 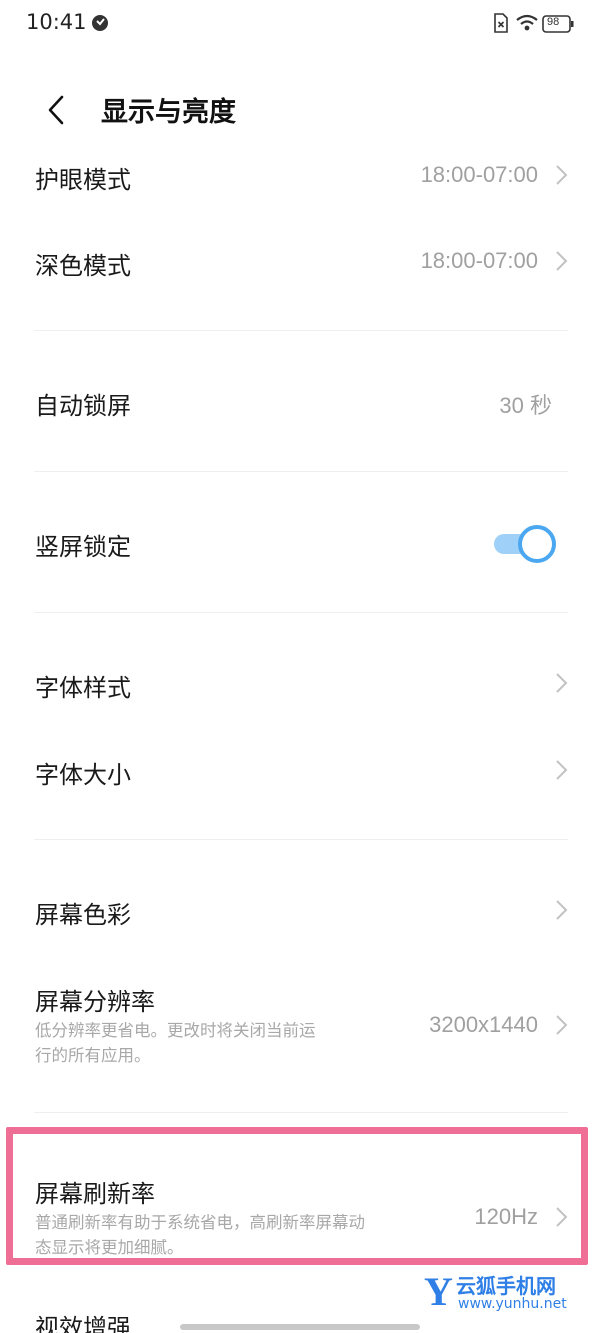 What do you see at coordinates (300, 684) in the screenshot?
I see `font-style-row: 字体样式` at bounding box center [300, 684].